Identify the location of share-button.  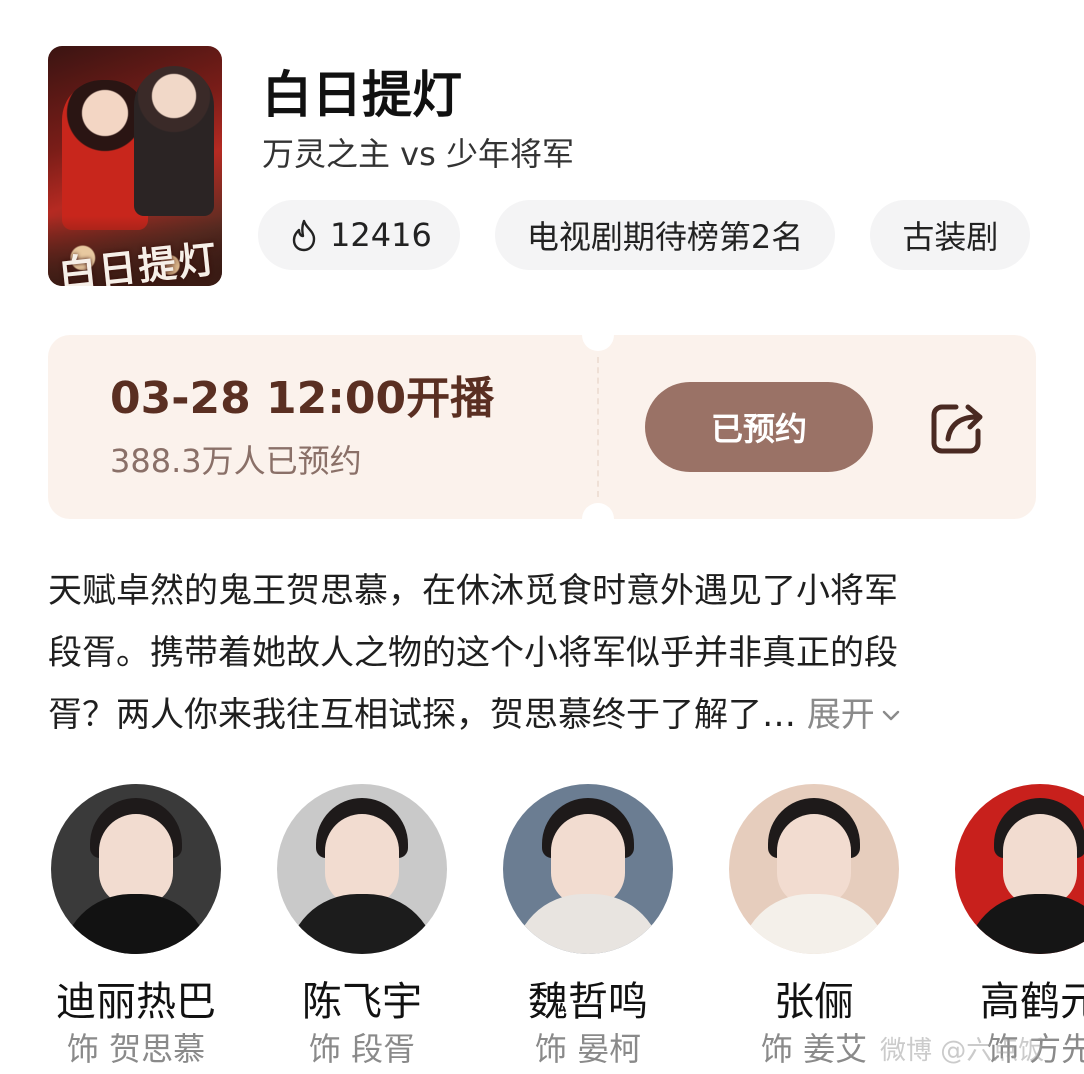
(958, 427).